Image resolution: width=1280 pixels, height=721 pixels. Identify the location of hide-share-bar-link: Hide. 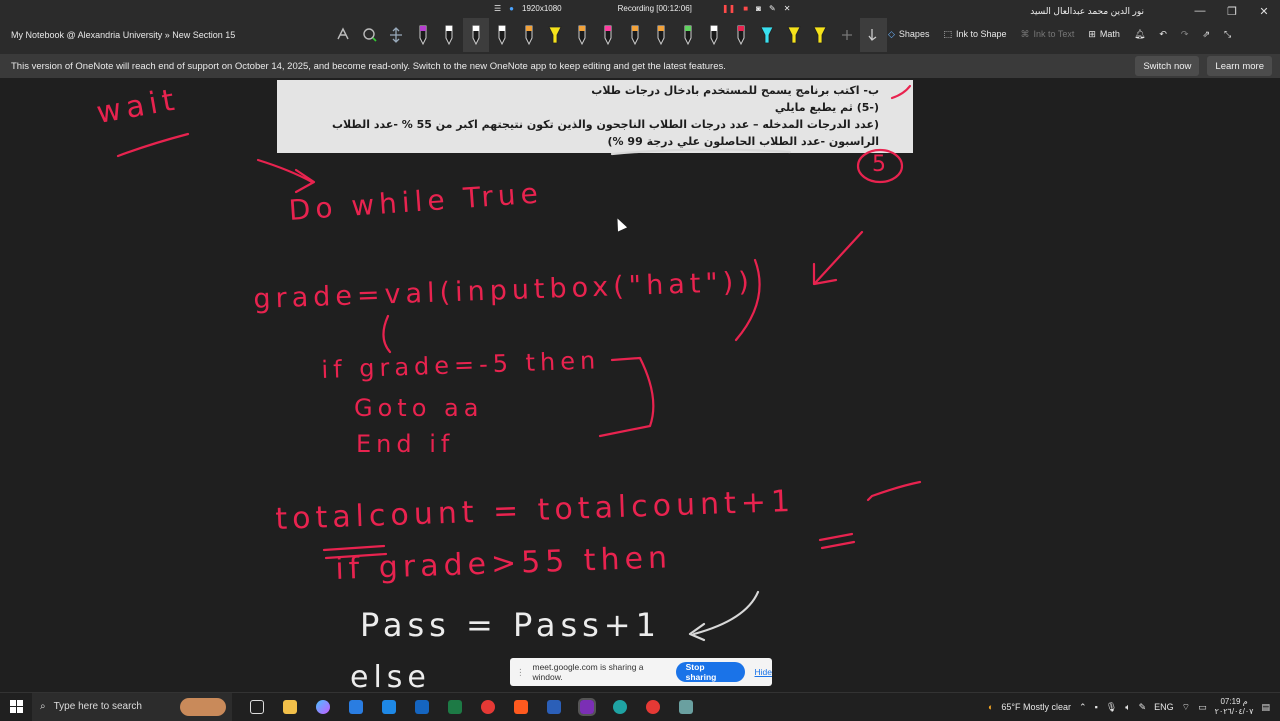
(763, 672).